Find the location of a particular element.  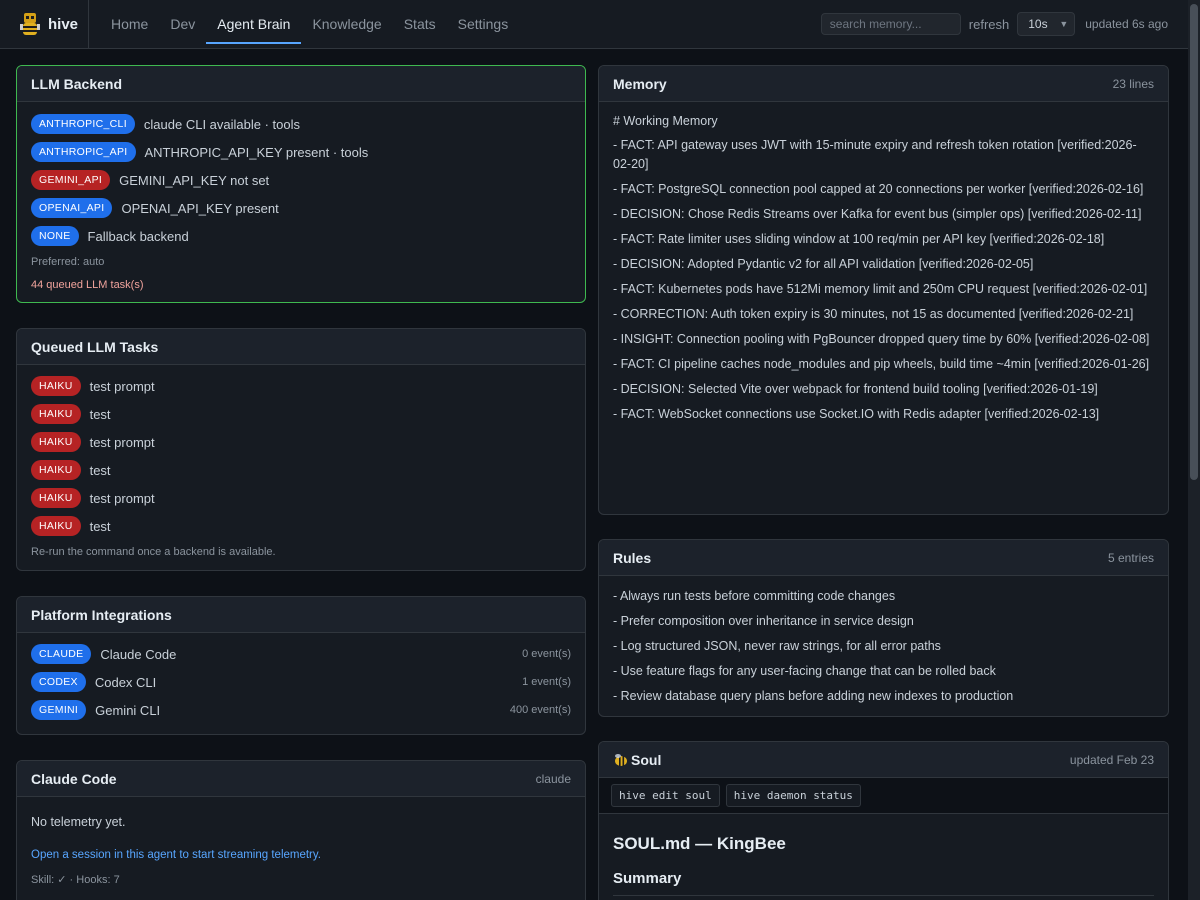

platform-badge: CLAUDE is located at coordinates (61, 654).